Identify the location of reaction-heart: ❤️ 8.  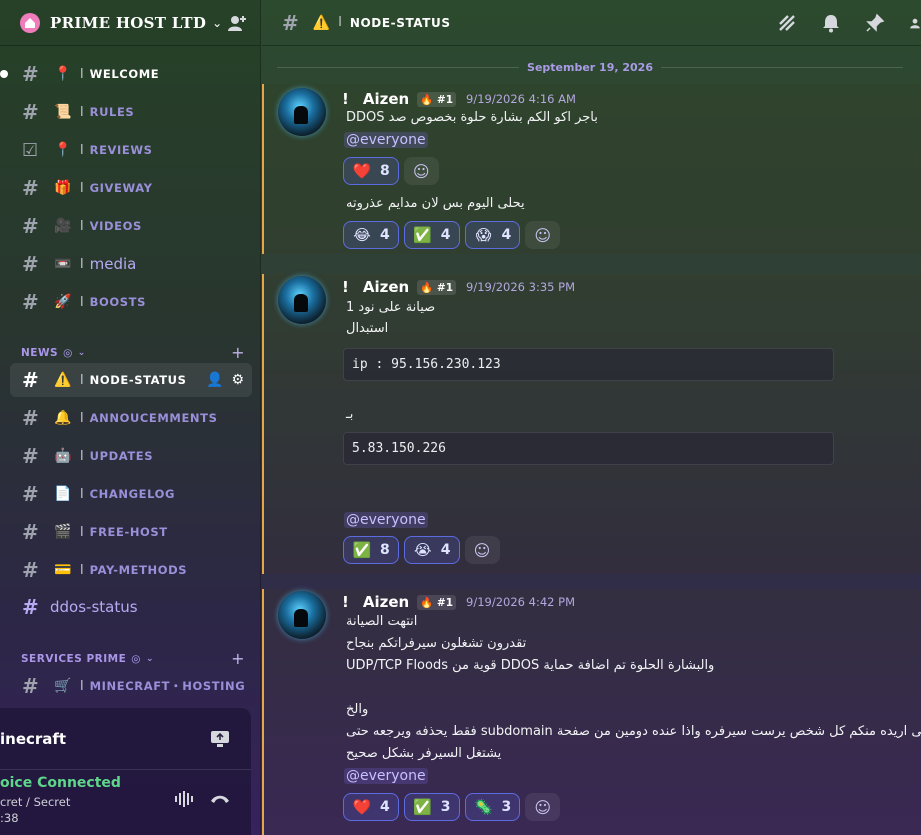
(371, 171).